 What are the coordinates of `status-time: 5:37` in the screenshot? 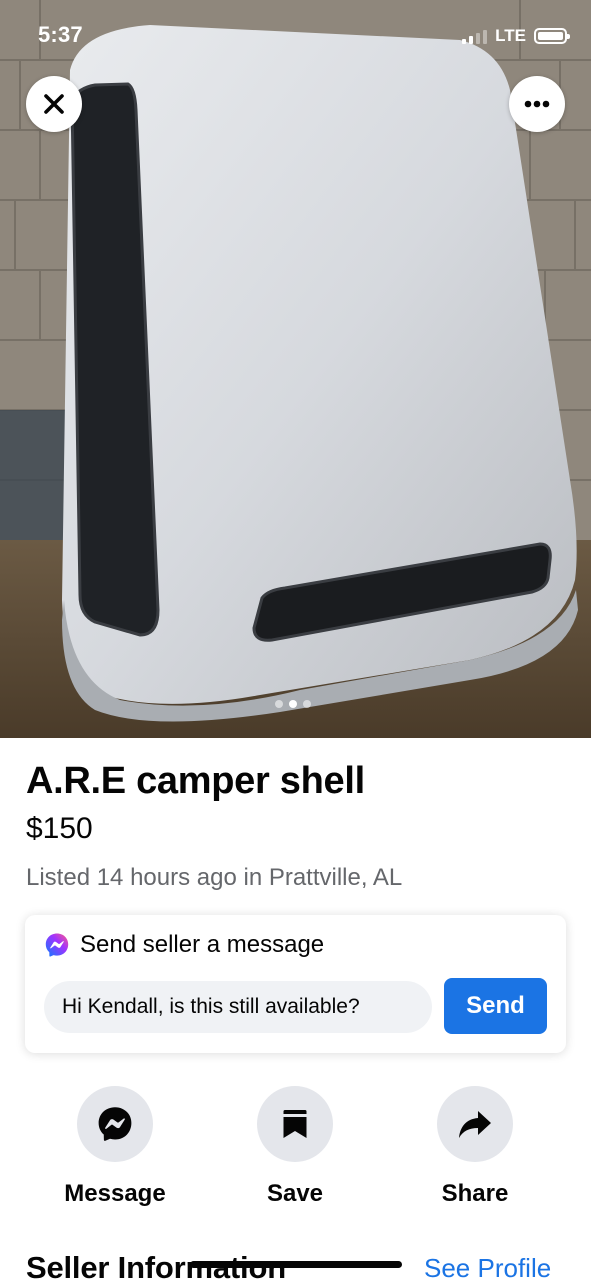 It's located at (60, 34).